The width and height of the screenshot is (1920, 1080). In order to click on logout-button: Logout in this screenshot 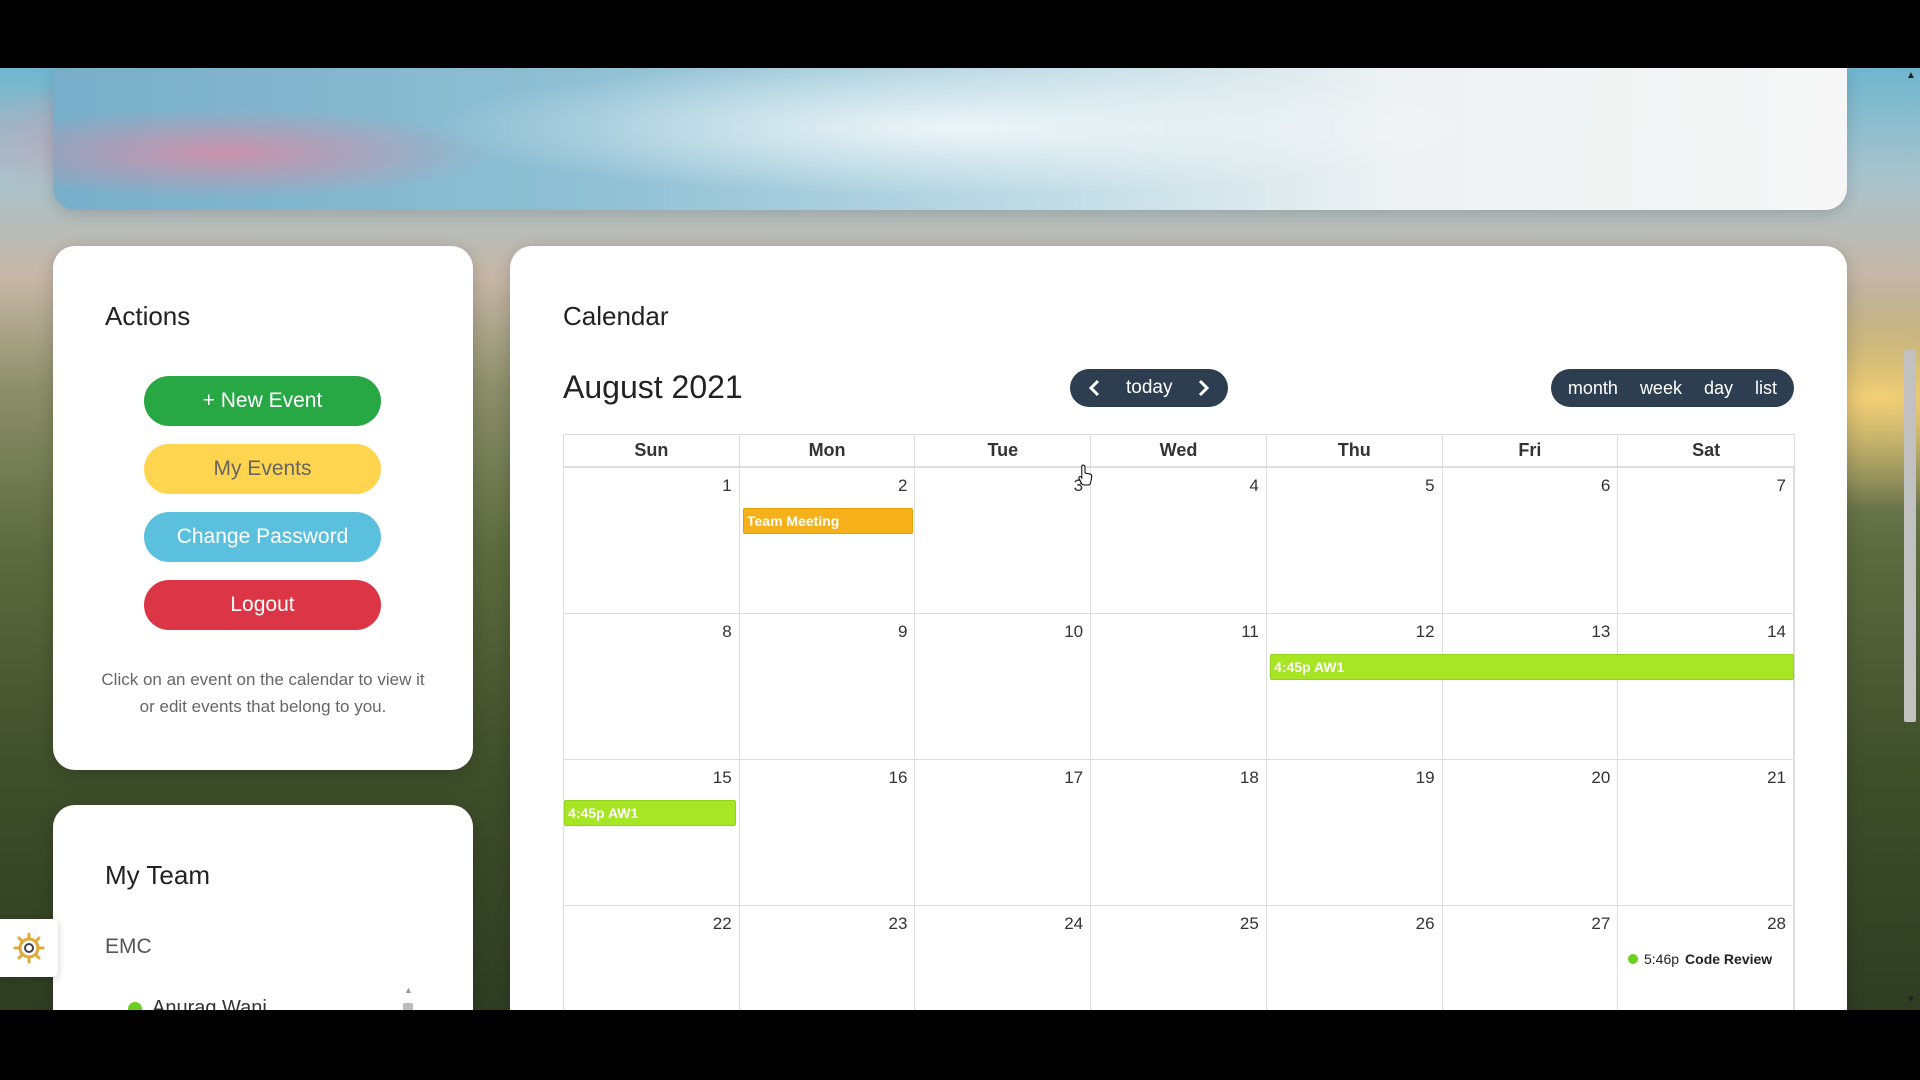, I will do `click(262, 605)`.